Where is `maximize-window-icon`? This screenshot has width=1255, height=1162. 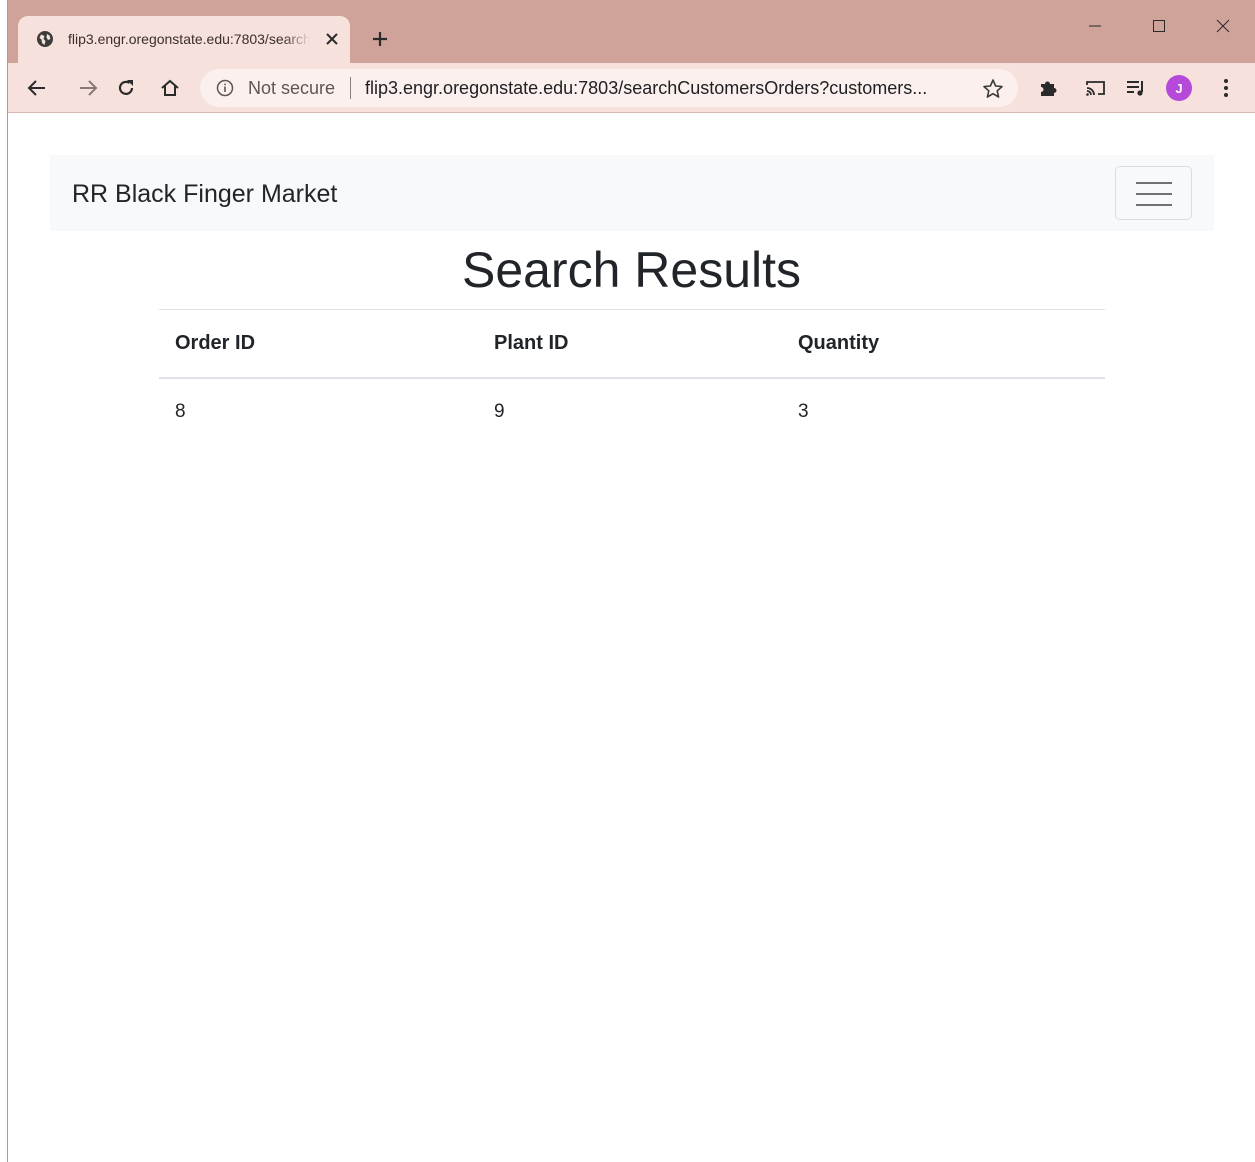
maximize-window-icon is located at coordinates (1159, 26).